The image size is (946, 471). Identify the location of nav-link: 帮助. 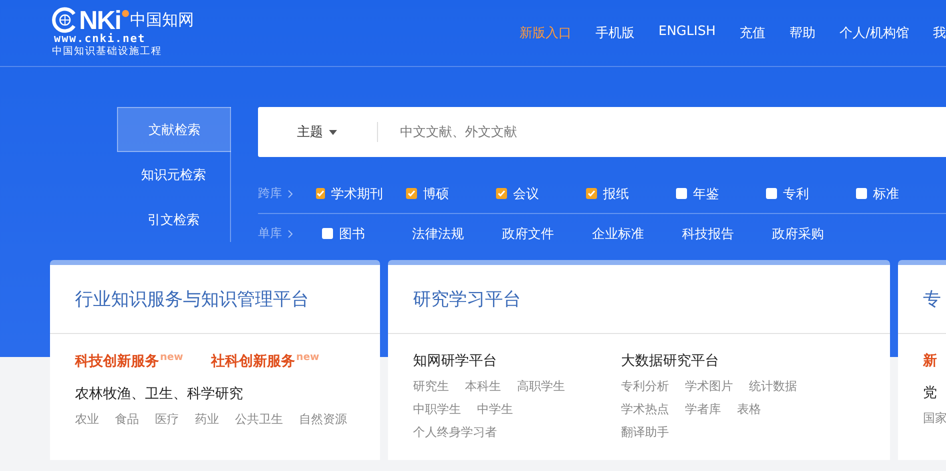
(803, 33).